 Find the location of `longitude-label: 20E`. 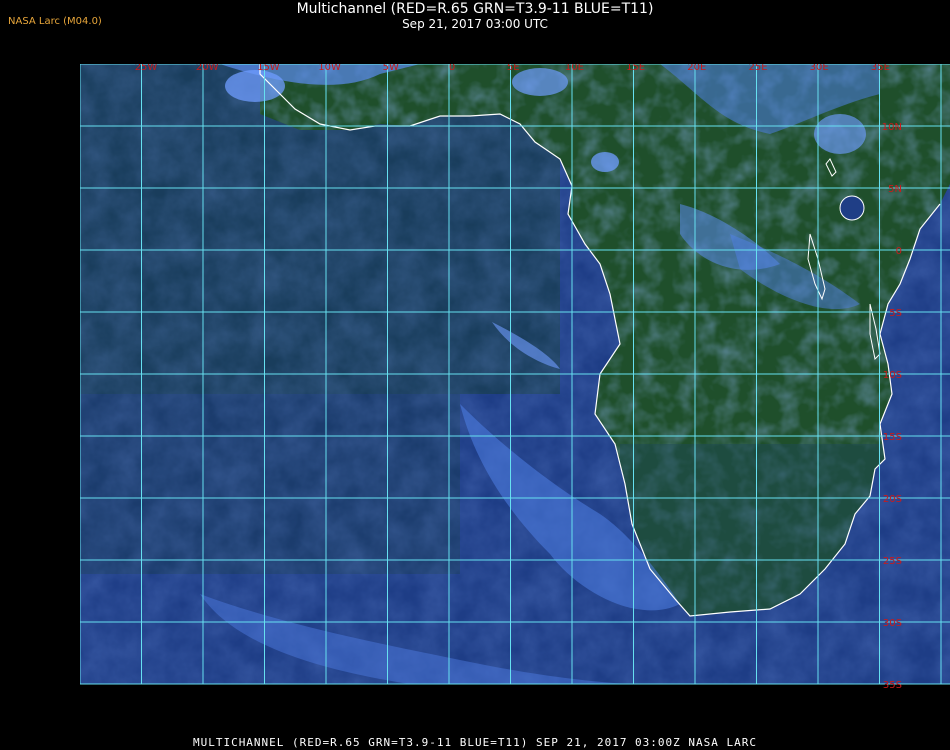

longitude-label: 20E is located at coordinates (696, 68).